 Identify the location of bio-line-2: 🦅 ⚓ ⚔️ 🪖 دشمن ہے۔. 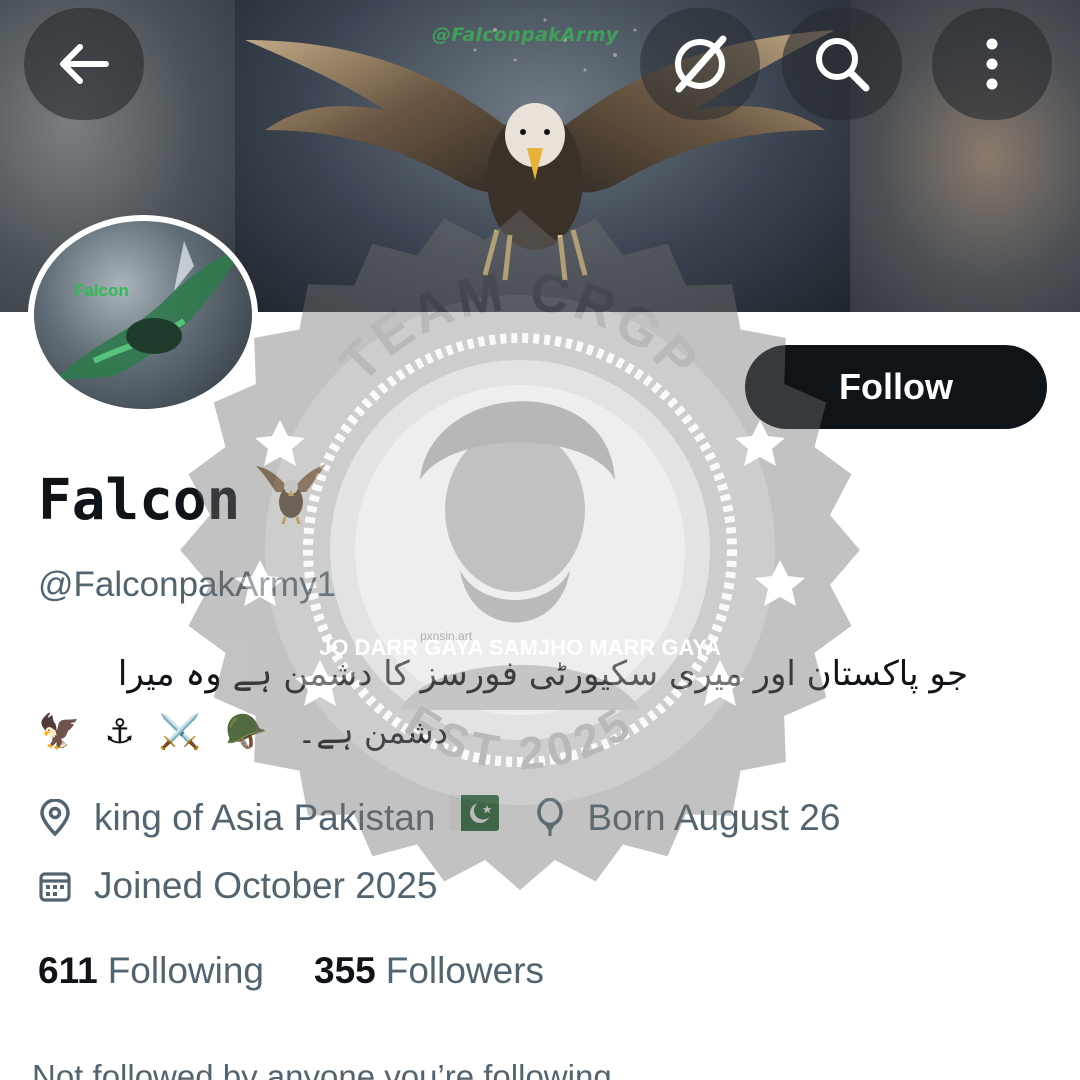
(508, 732).